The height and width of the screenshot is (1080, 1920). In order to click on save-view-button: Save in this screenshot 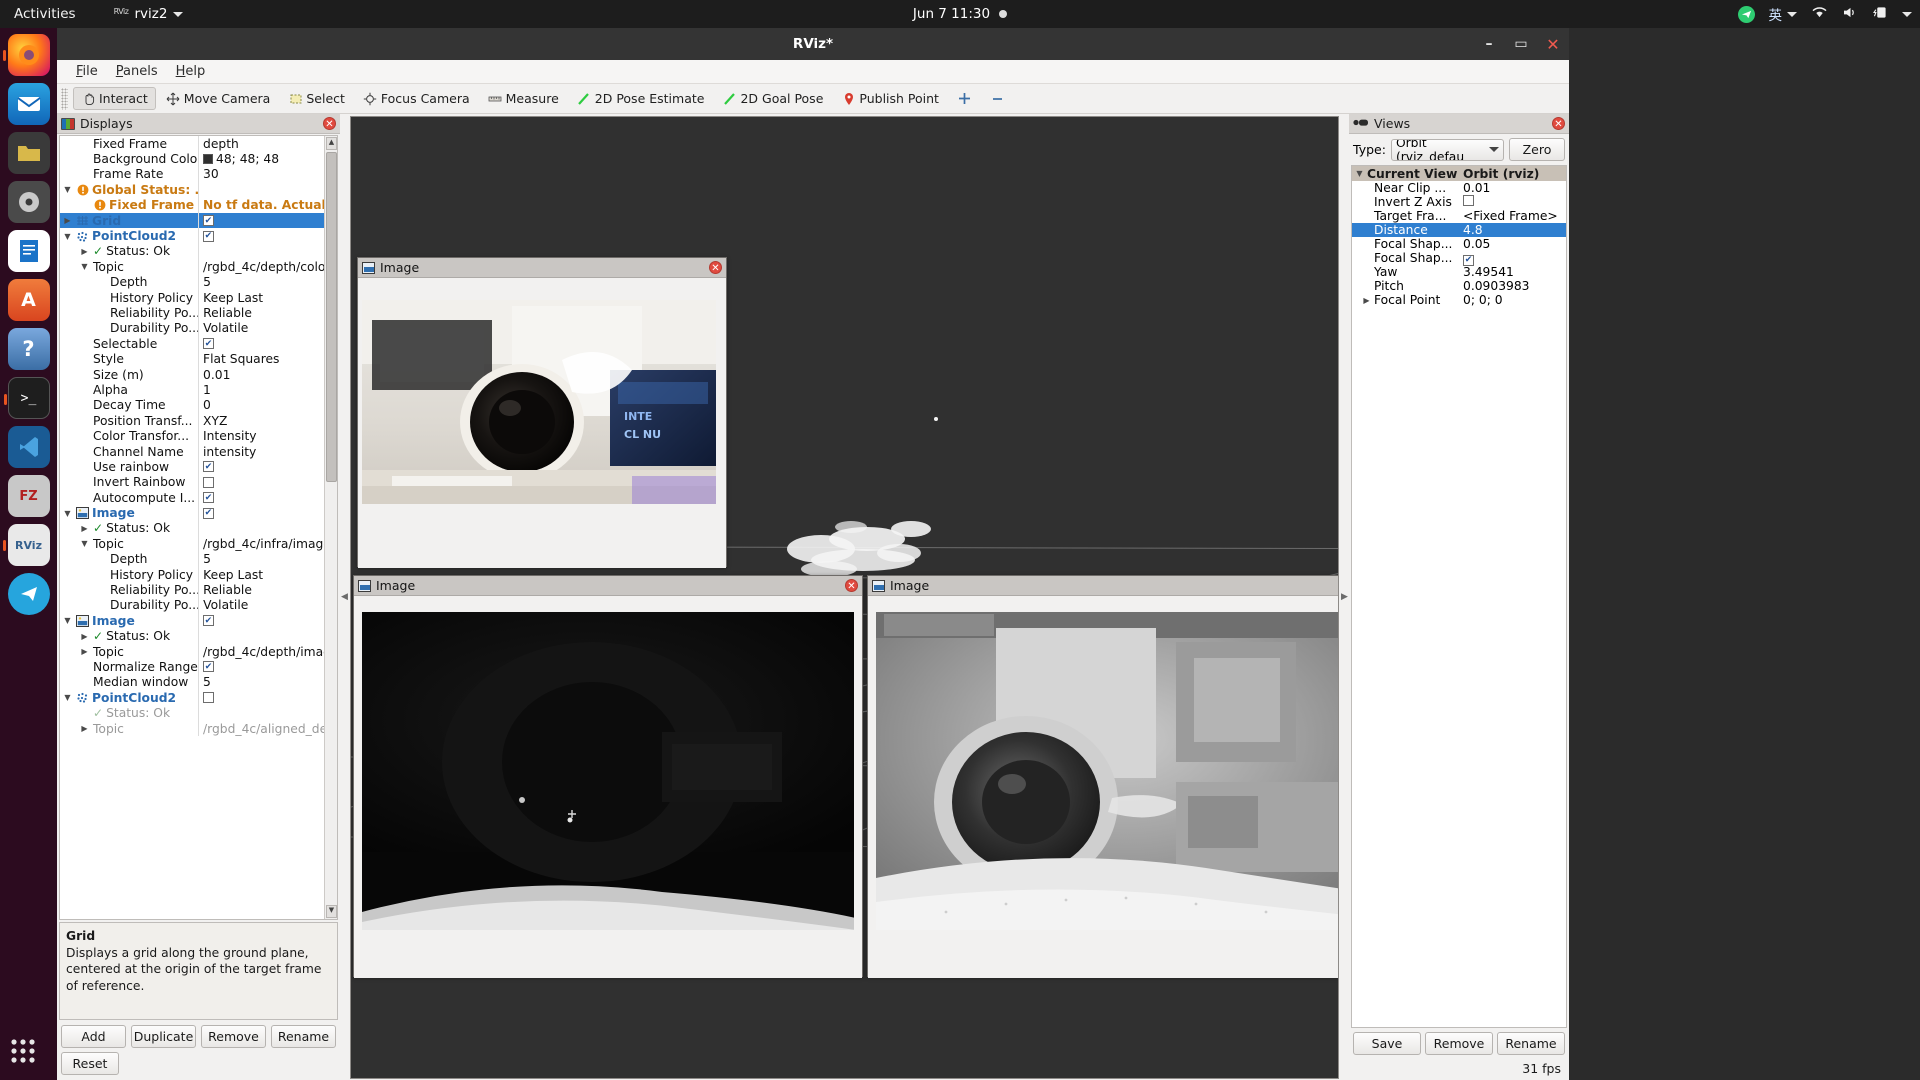, I will do `click(1387, 1043)`.